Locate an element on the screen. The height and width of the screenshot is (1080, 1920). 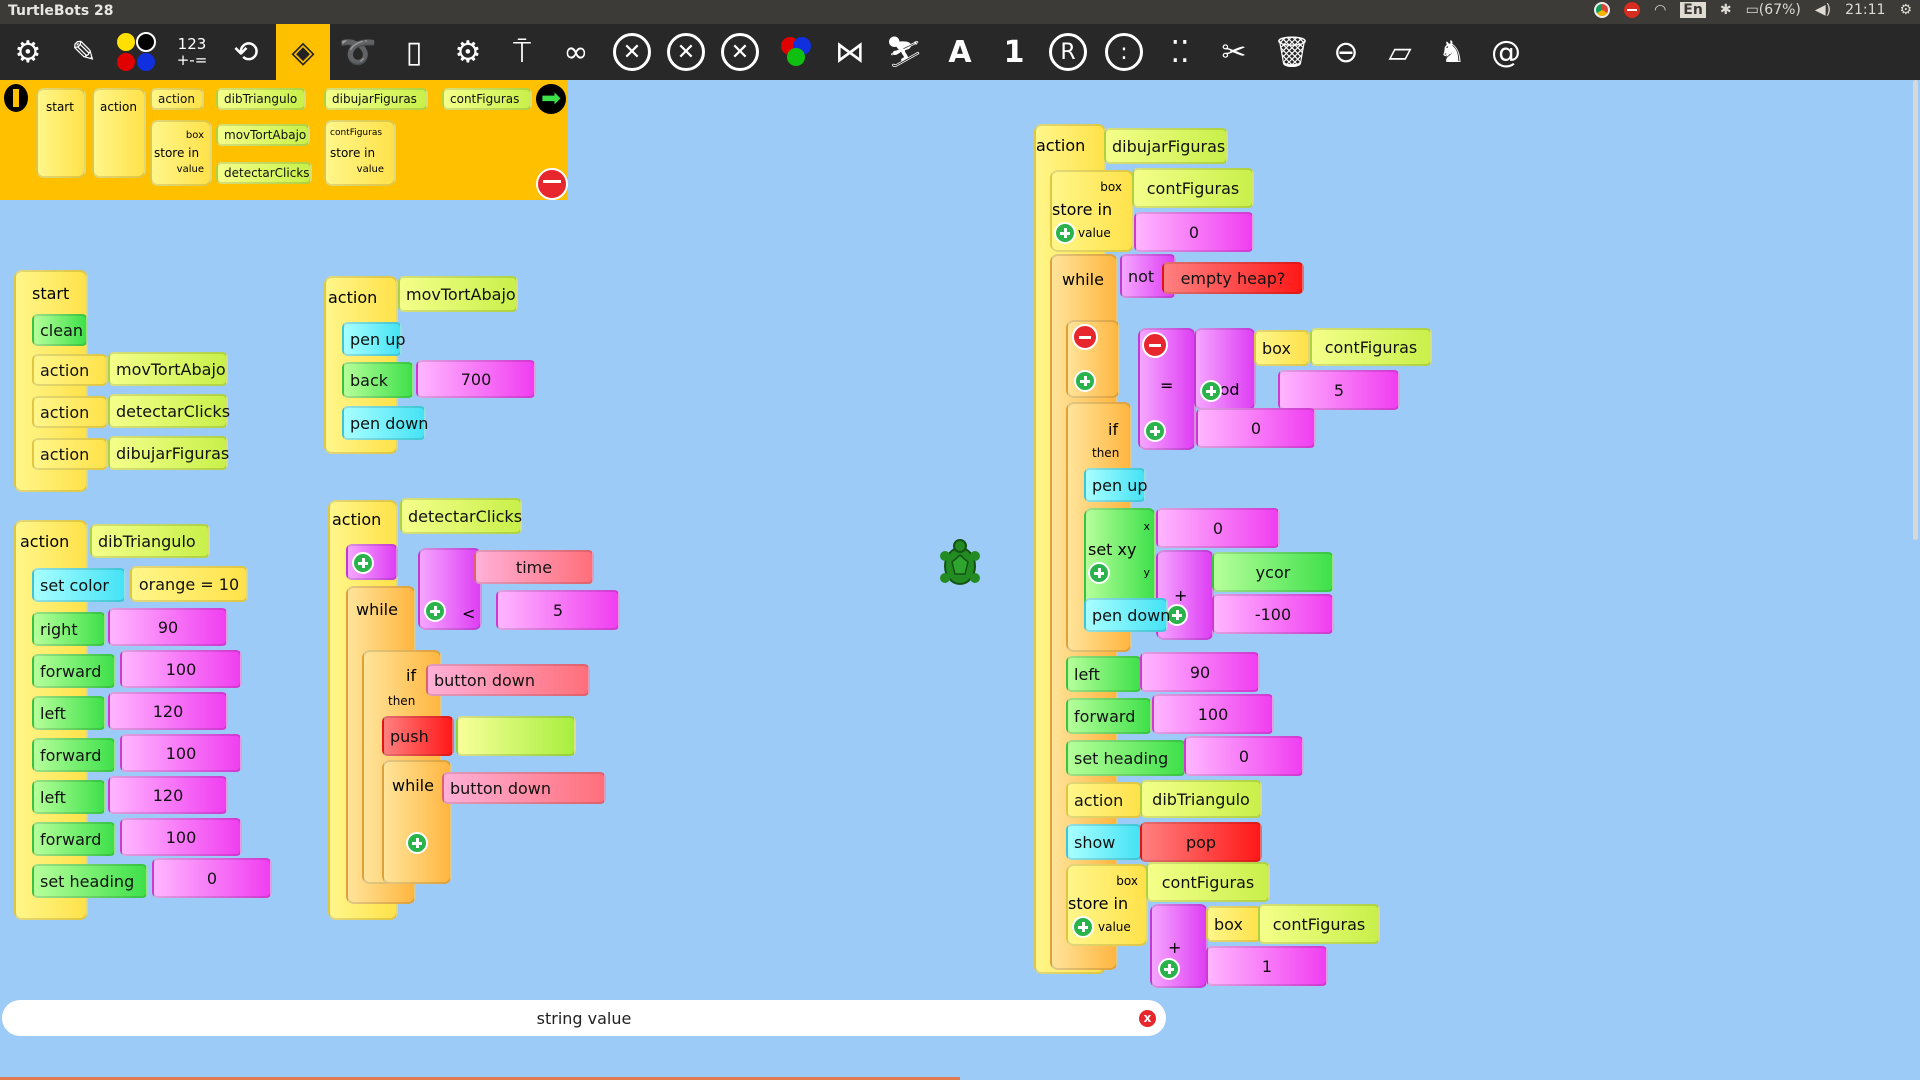
rgb-icon is located at coordinates (796, 52).